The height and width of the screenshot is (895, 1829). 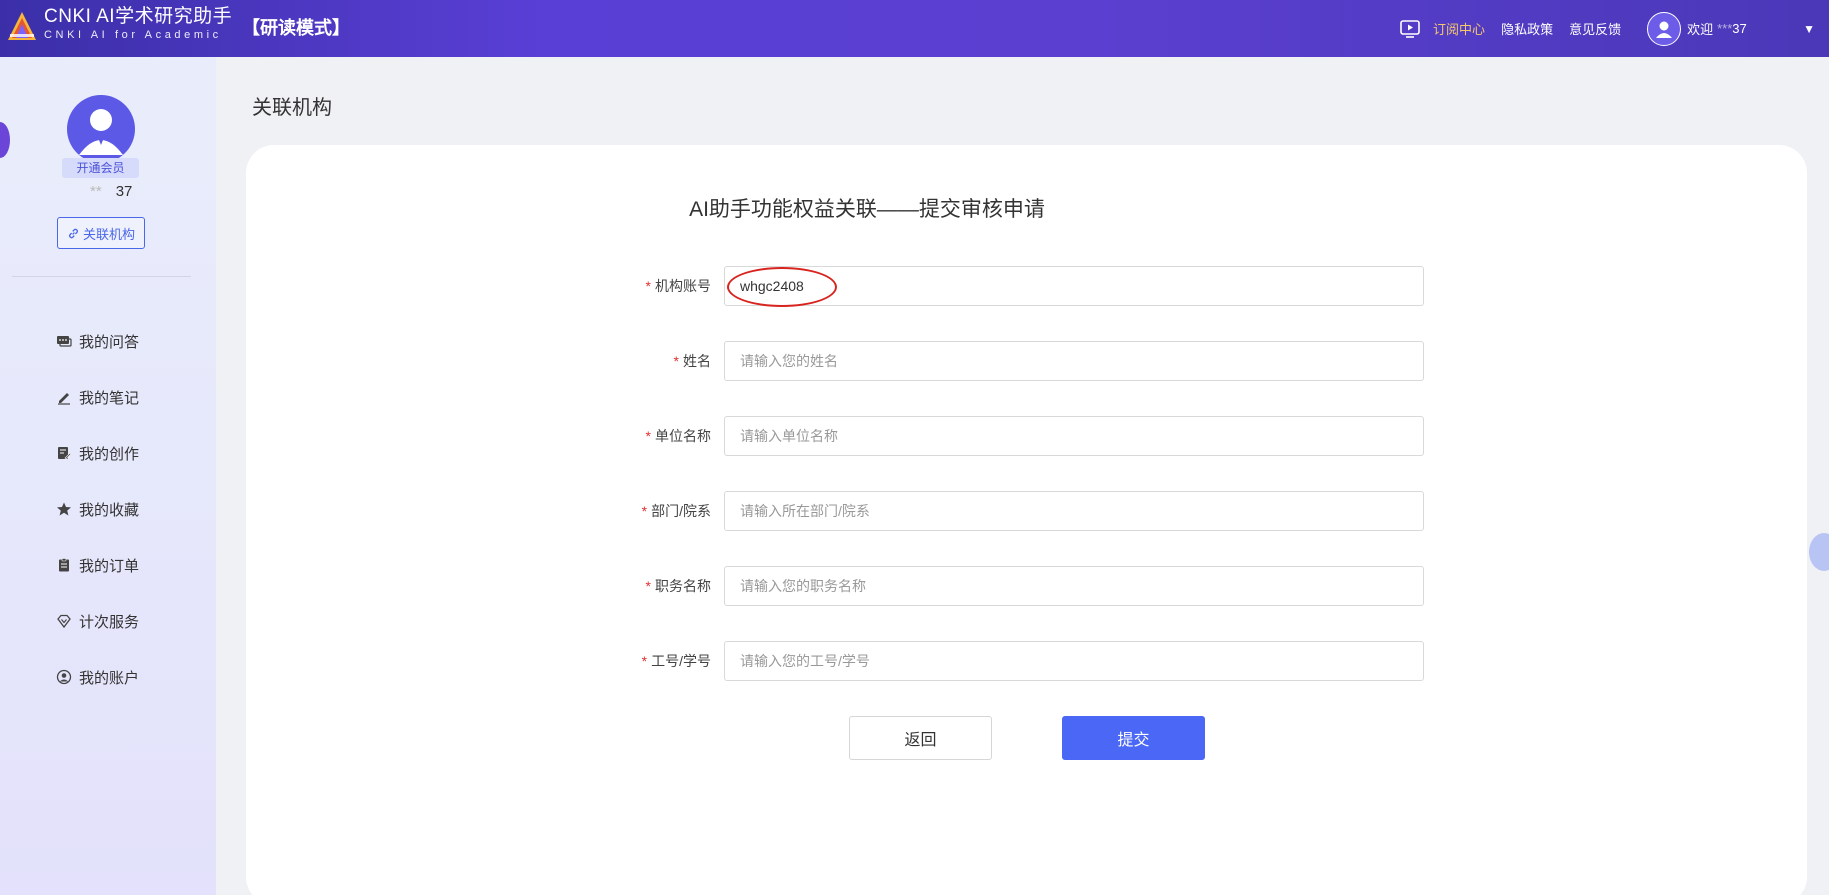 What do you see at coordinates (96, 191) in the screenshot?
I see `username-masked: **` at bounding box center [96, 191].